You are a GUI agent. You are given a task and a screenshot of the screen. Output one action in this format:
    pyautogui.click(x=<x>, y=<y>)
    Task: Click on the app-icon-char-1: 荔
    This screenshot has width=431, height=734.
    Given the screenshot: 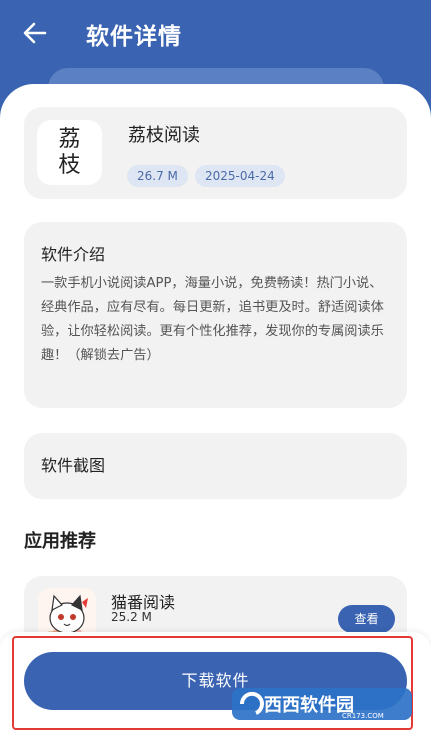 What is the action you would take?
    pyautogui.click(x=69, y=139)
    